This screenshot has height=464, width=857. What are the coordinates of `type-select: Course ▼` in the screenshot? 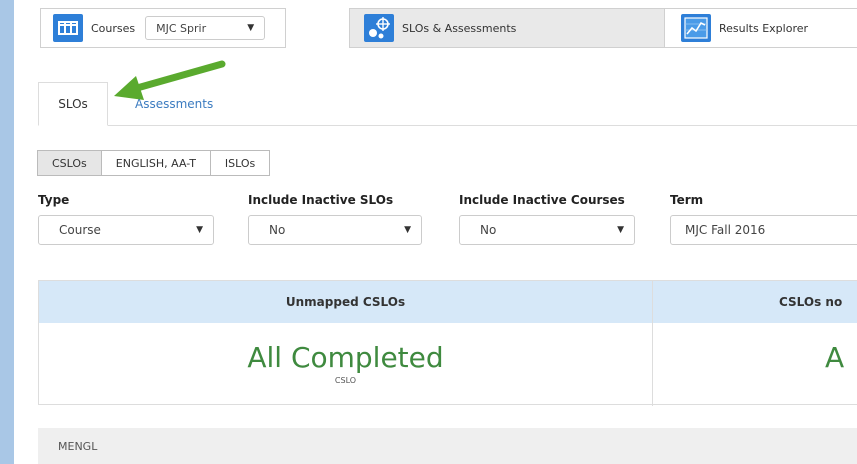 It's located at (126, 230).